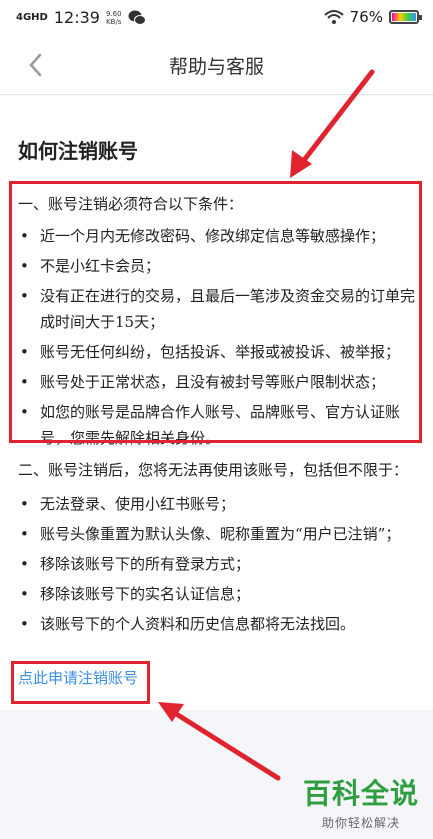 The width and height of the screenshot is (433, 839). Describe the element at coordinates (80, 682) in the screenshot. I see `highlight-box-link` at that location.